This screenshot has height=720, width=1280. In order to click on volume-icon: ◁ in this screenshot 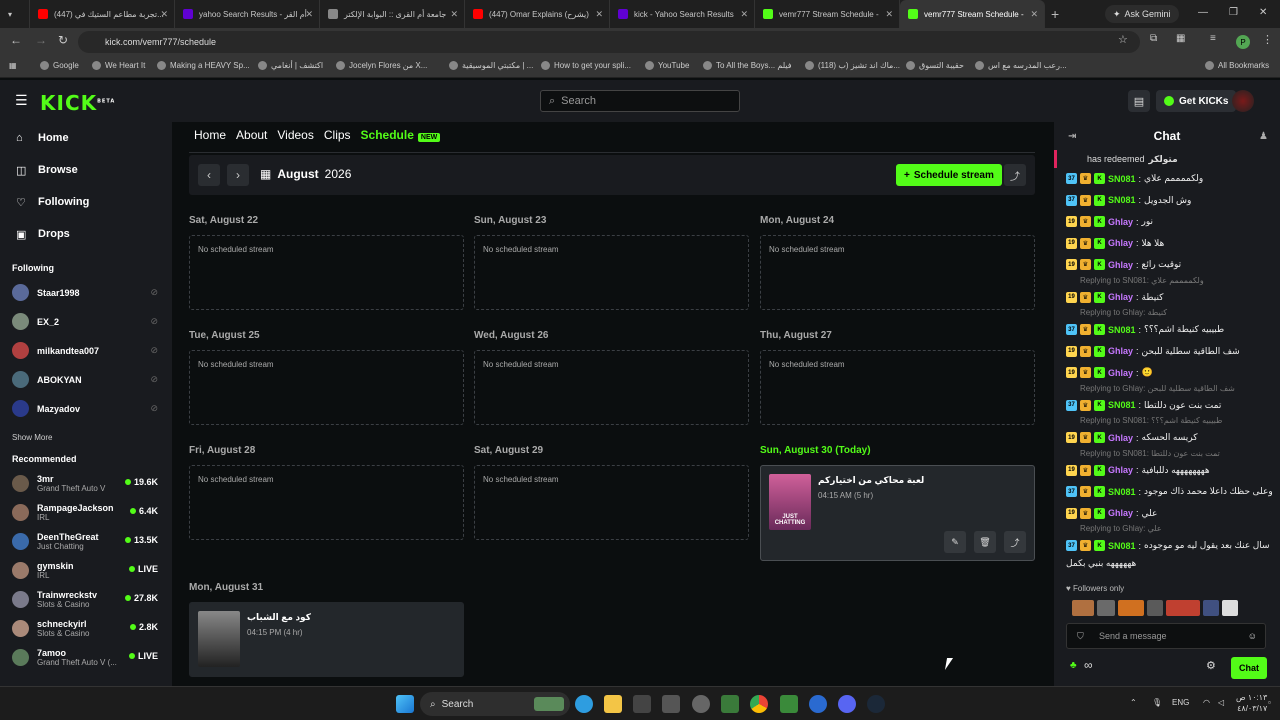, I will do `click(1221, 702)`.